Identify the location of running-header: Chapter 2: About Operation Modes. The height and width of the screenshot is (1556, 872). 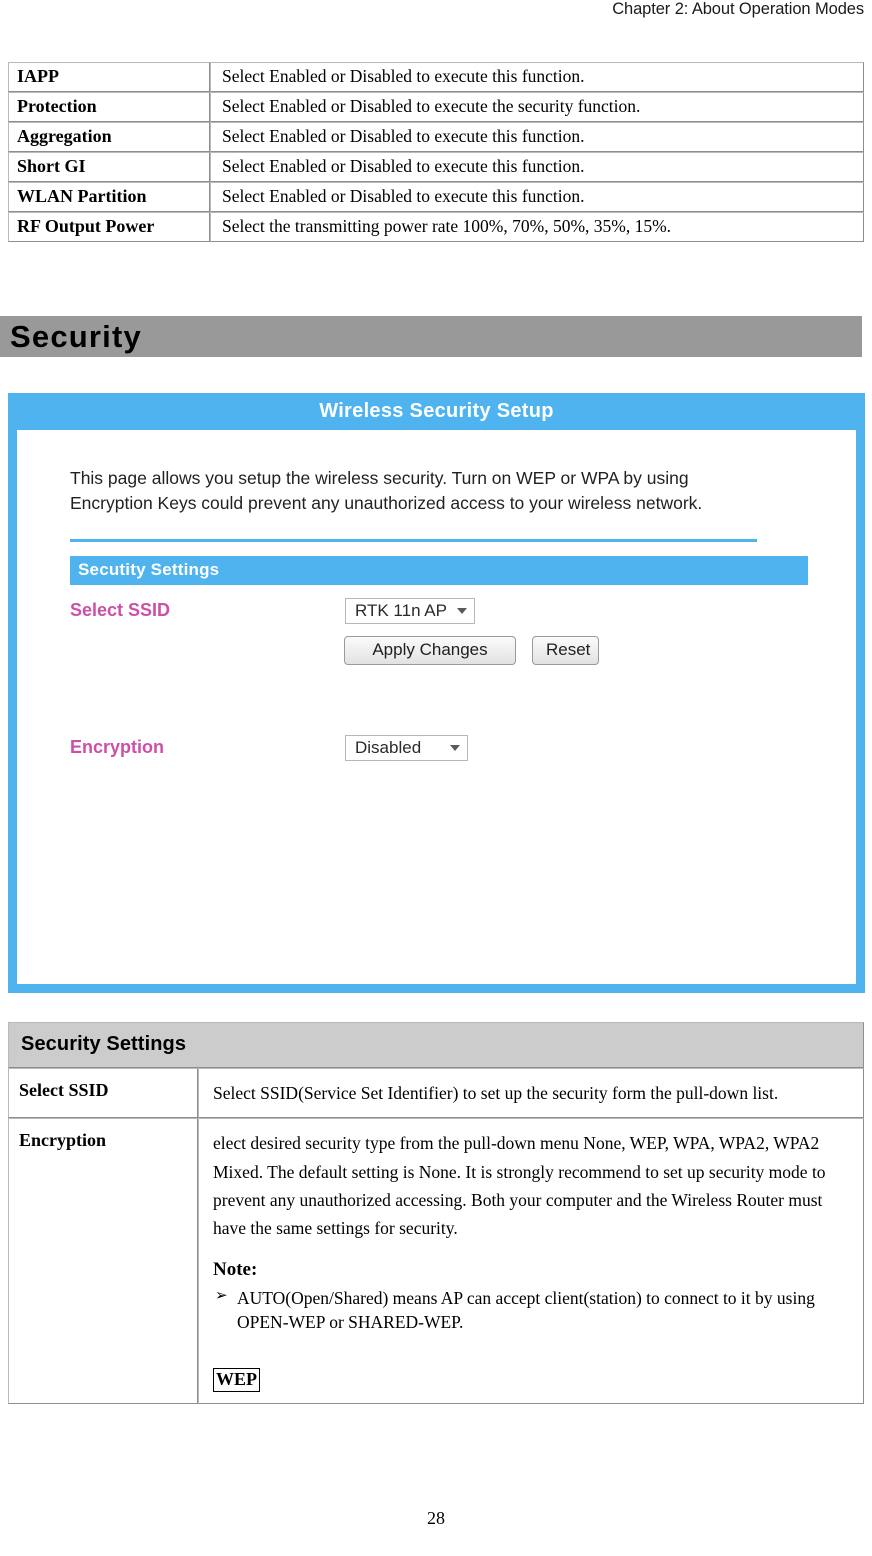
(436, 9).